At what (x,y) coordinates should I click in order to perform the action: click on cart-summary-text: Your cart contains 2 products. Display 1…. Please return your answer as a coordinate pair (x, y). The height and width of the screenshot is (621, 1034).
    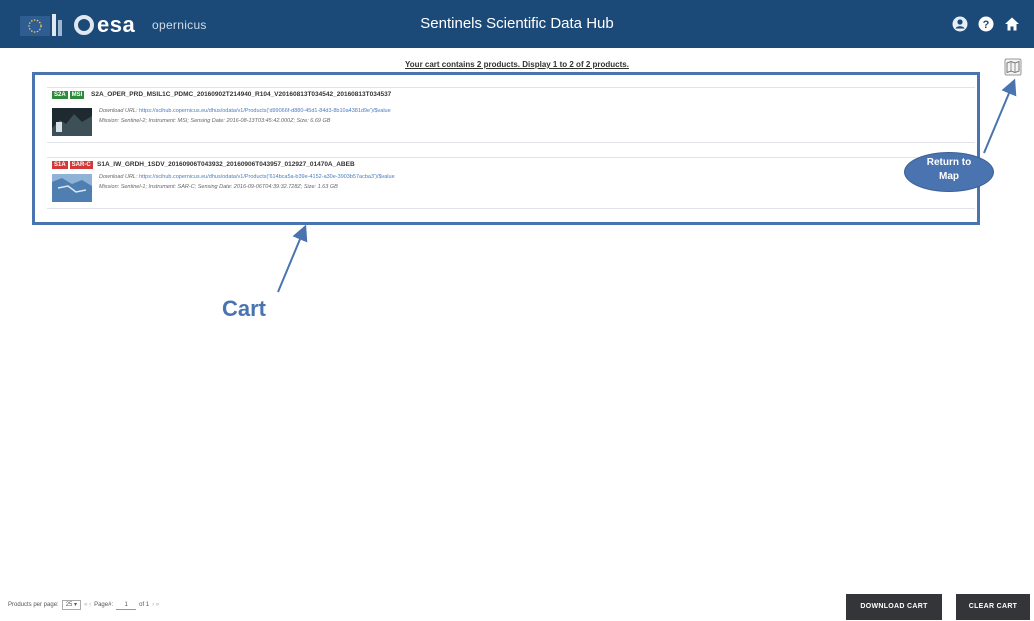
    Looking at the image, I should click on (517, 64).